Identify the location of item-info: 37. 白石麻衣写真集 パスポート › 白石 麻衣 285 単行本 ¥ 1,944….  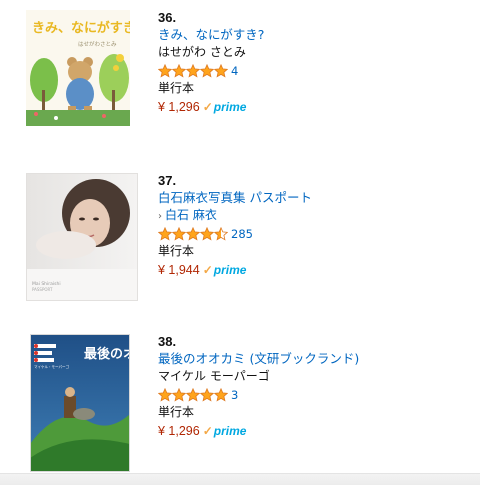
(313, 226).